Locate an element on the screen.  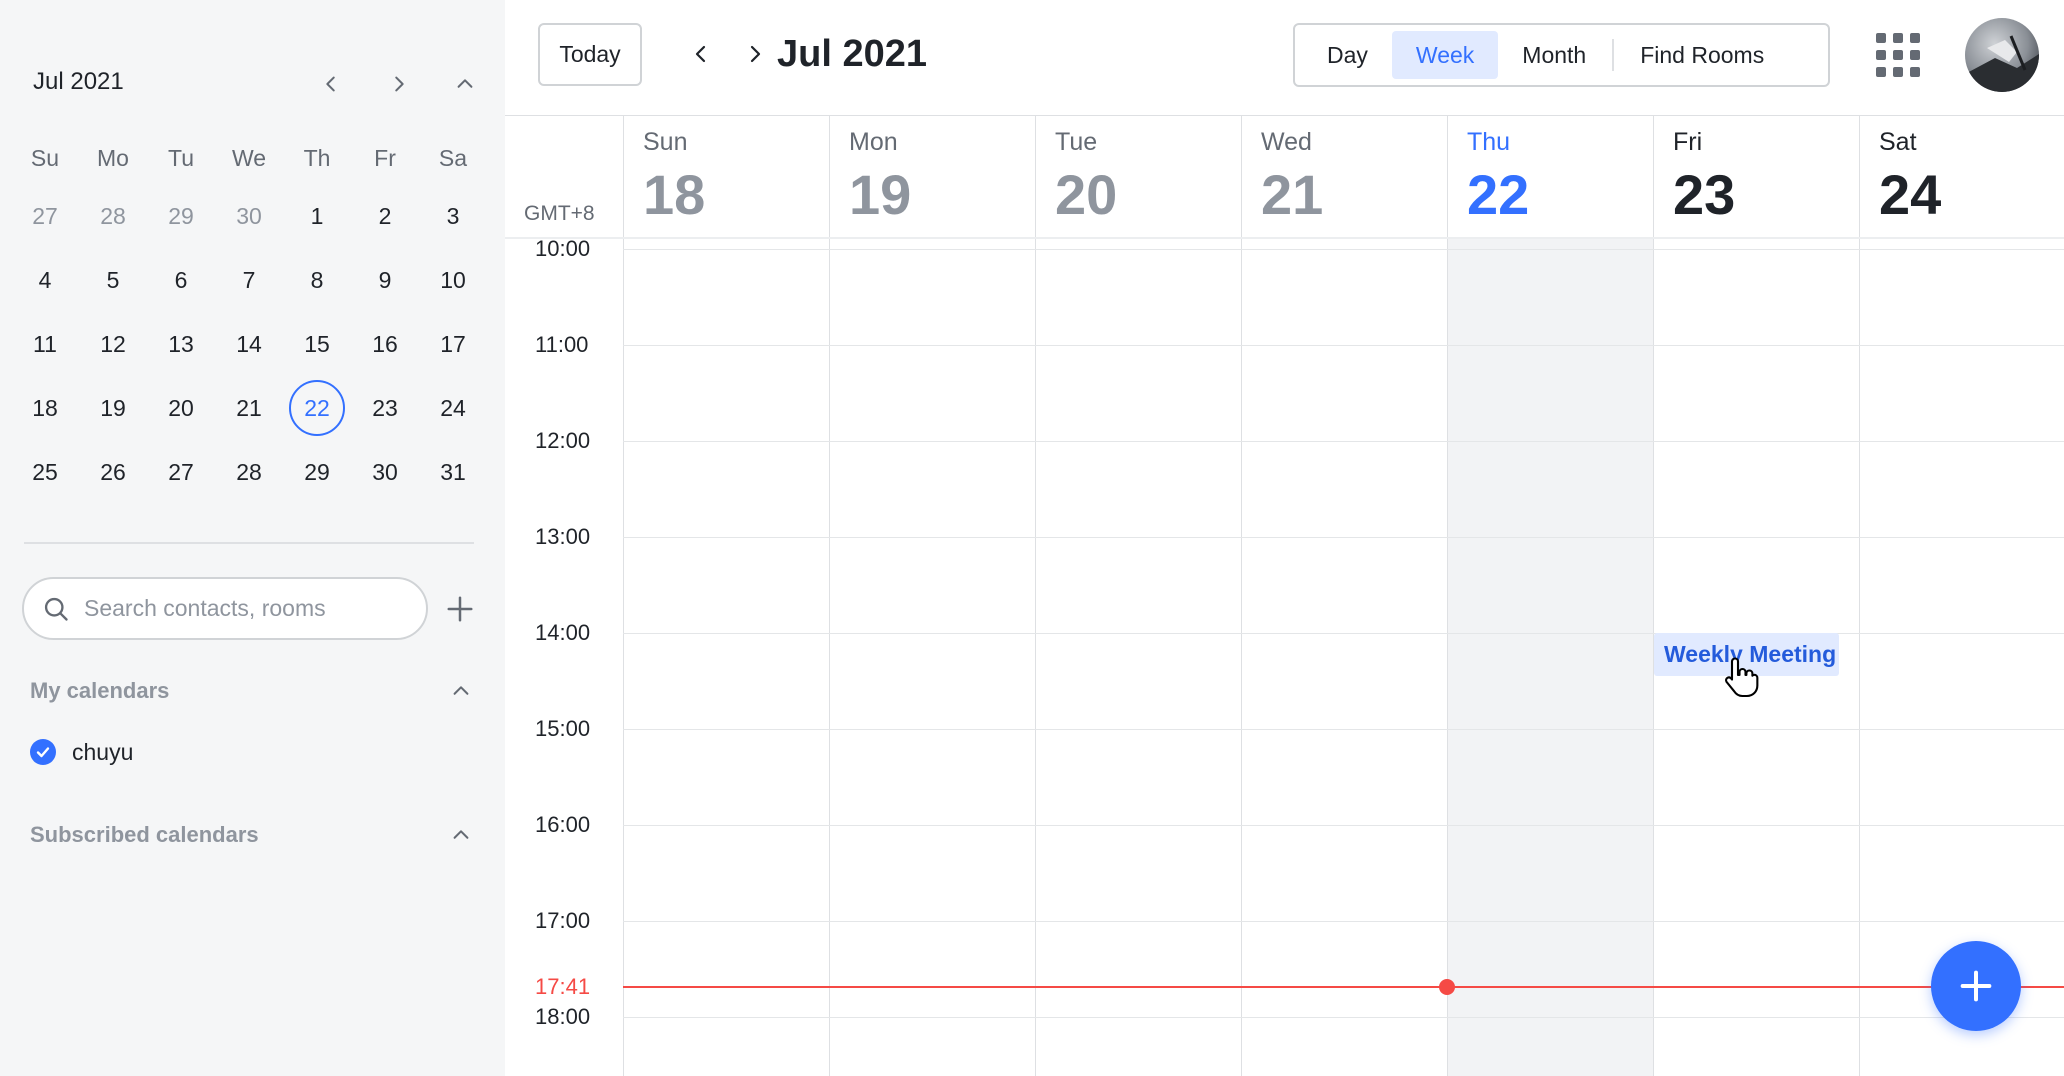
today-button: Today is located at coordinates (590, 54).